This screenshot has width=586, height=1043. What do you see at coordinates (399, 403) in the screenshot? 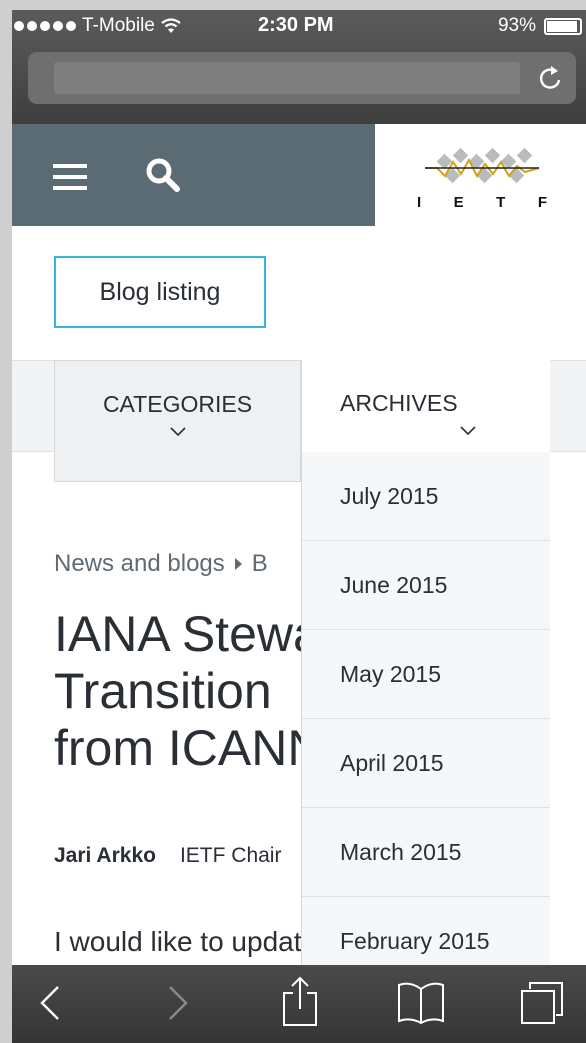
I see `archives-label: ARCHIVES` at bounding box center [399, 403].